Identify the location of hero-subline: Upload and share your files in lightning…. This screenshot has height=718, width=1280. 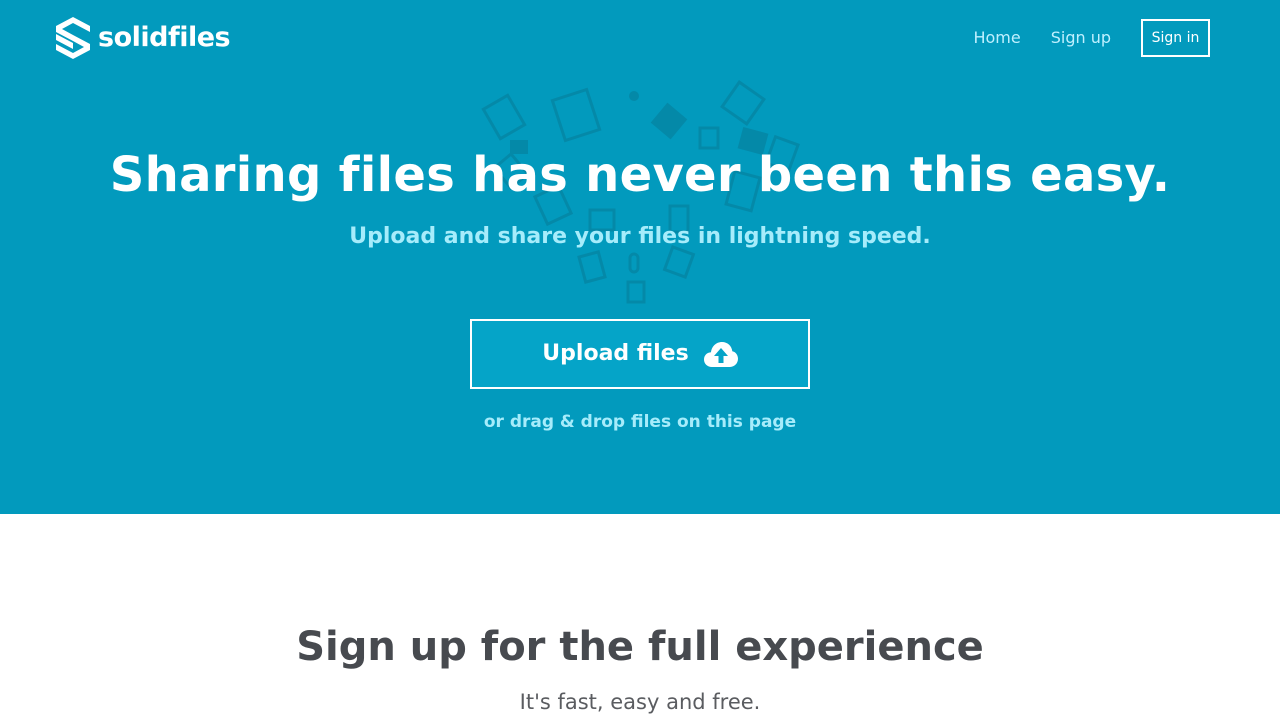
(640, 236).